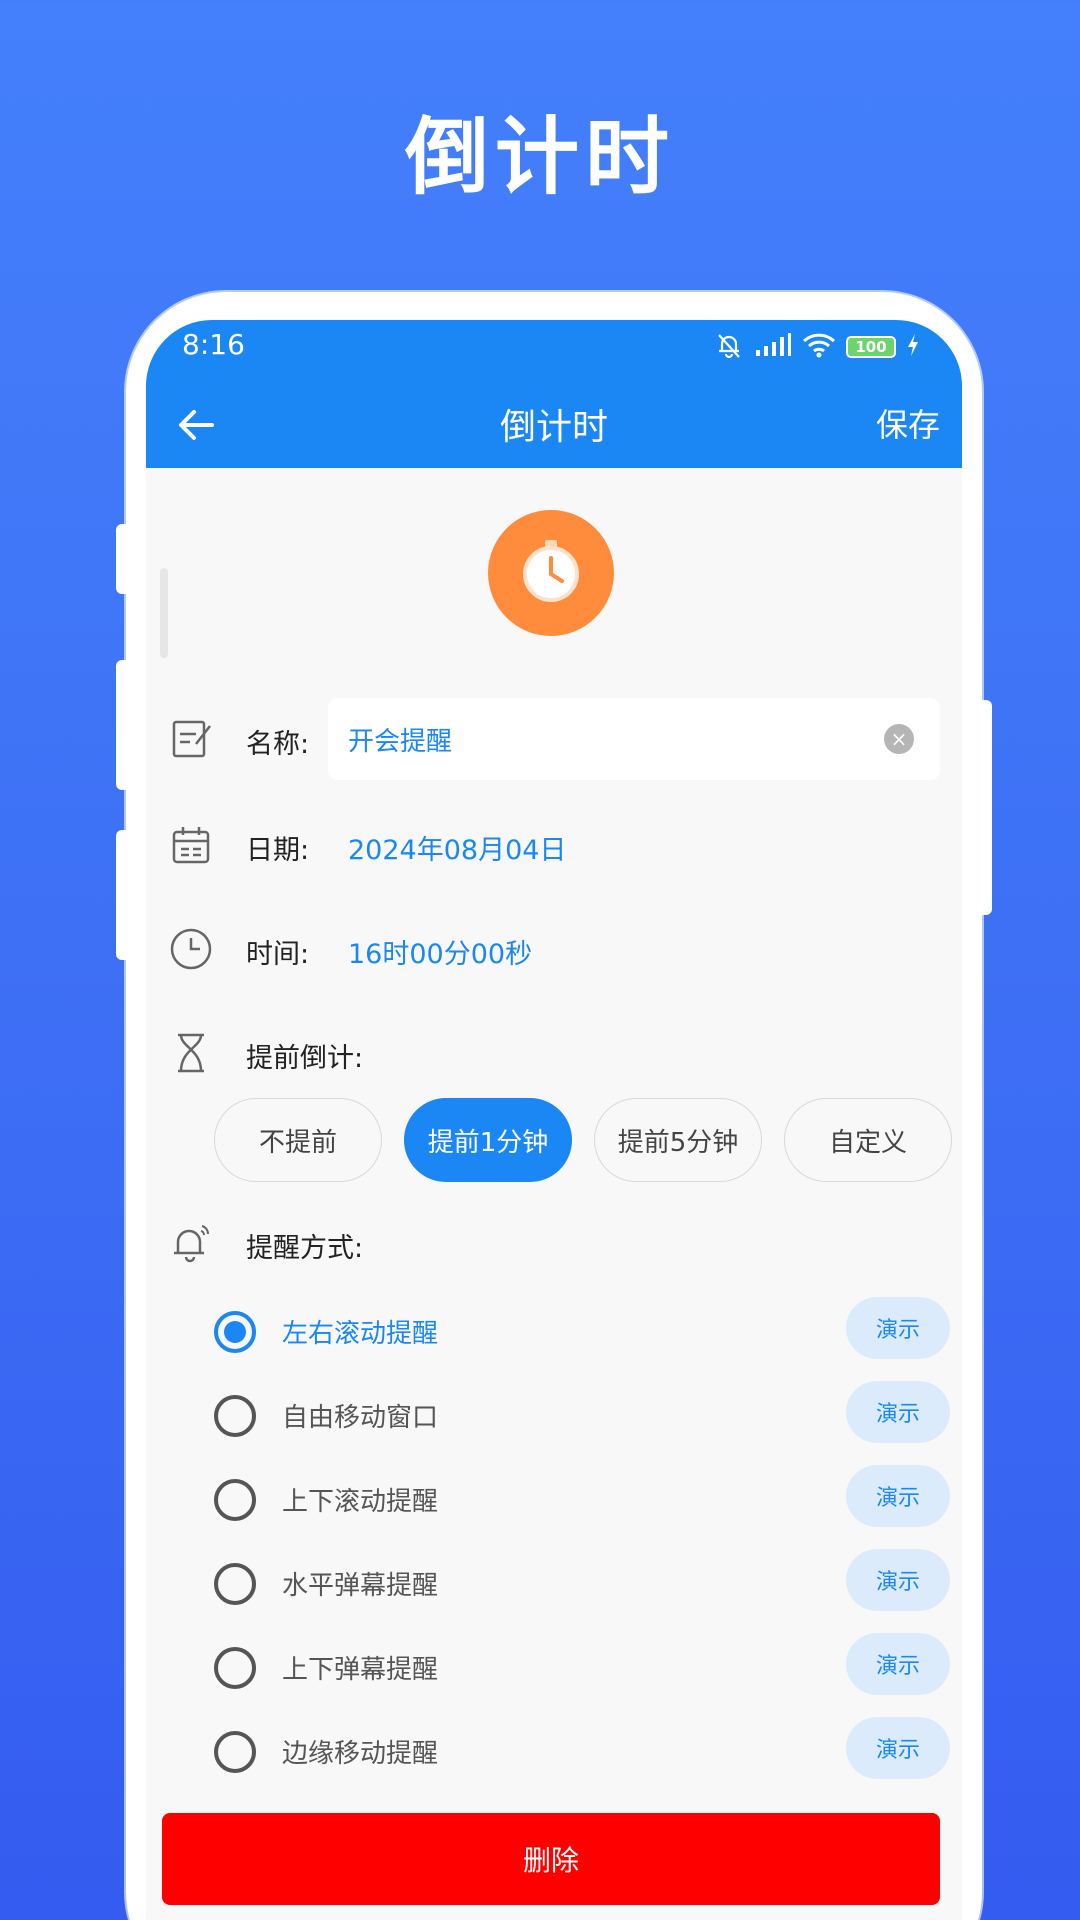 The height and width of the screenshot is (1920, 1080). Describe the element at coordinates (360, 1418) in the screenshot. I see `reminder-option-label: 自由移动窗口` at that location.